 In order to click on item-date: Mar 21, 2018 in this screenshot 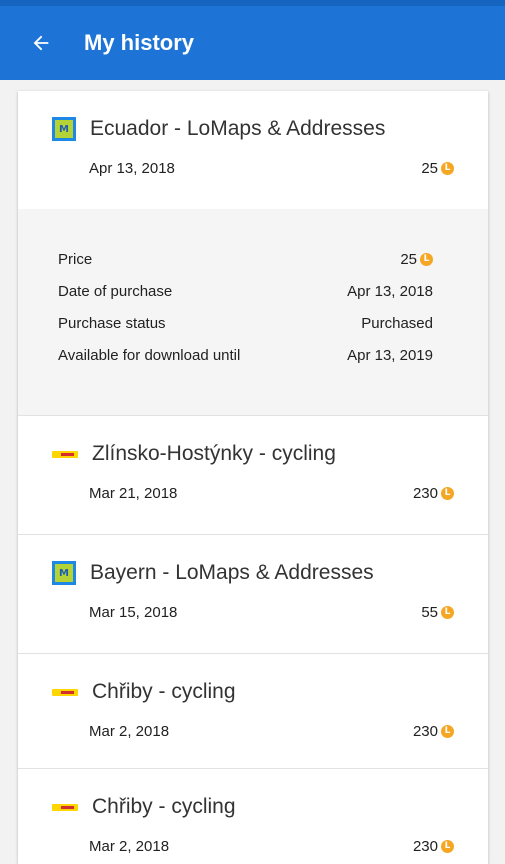, I will do `click(133, 493)`.